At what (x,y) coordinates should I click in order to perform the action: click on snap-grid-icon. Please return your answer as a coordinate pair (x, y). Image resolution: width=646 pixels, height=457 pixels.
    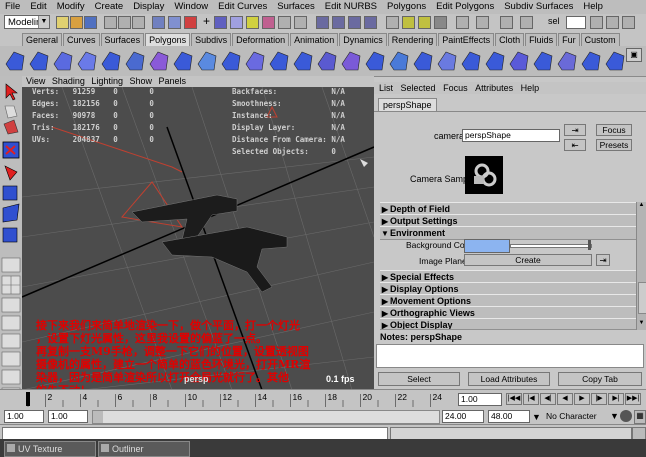
    Looking at the image, I should click on (322, 22).